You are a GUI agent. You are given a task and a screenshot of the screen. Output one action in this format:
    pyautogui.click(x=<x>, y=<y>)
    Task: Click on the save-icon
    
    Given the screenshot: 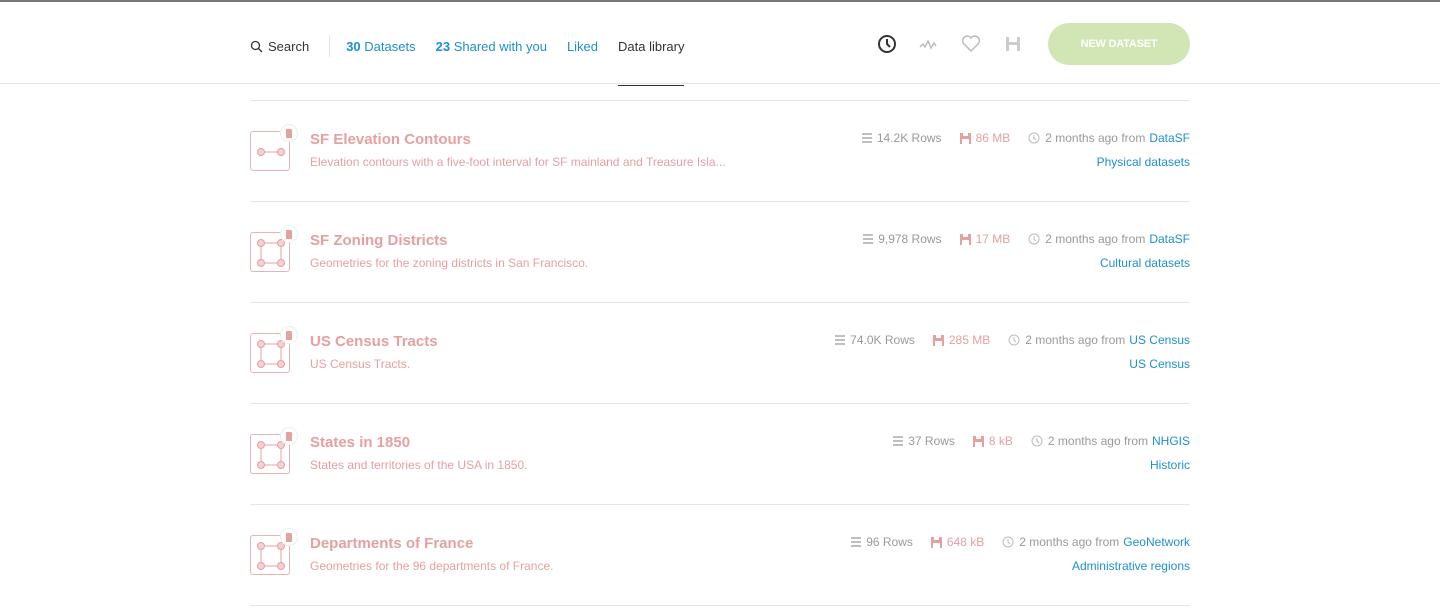 What is the action you would take?
    pyautogui.click(x=1013, y=44)
    